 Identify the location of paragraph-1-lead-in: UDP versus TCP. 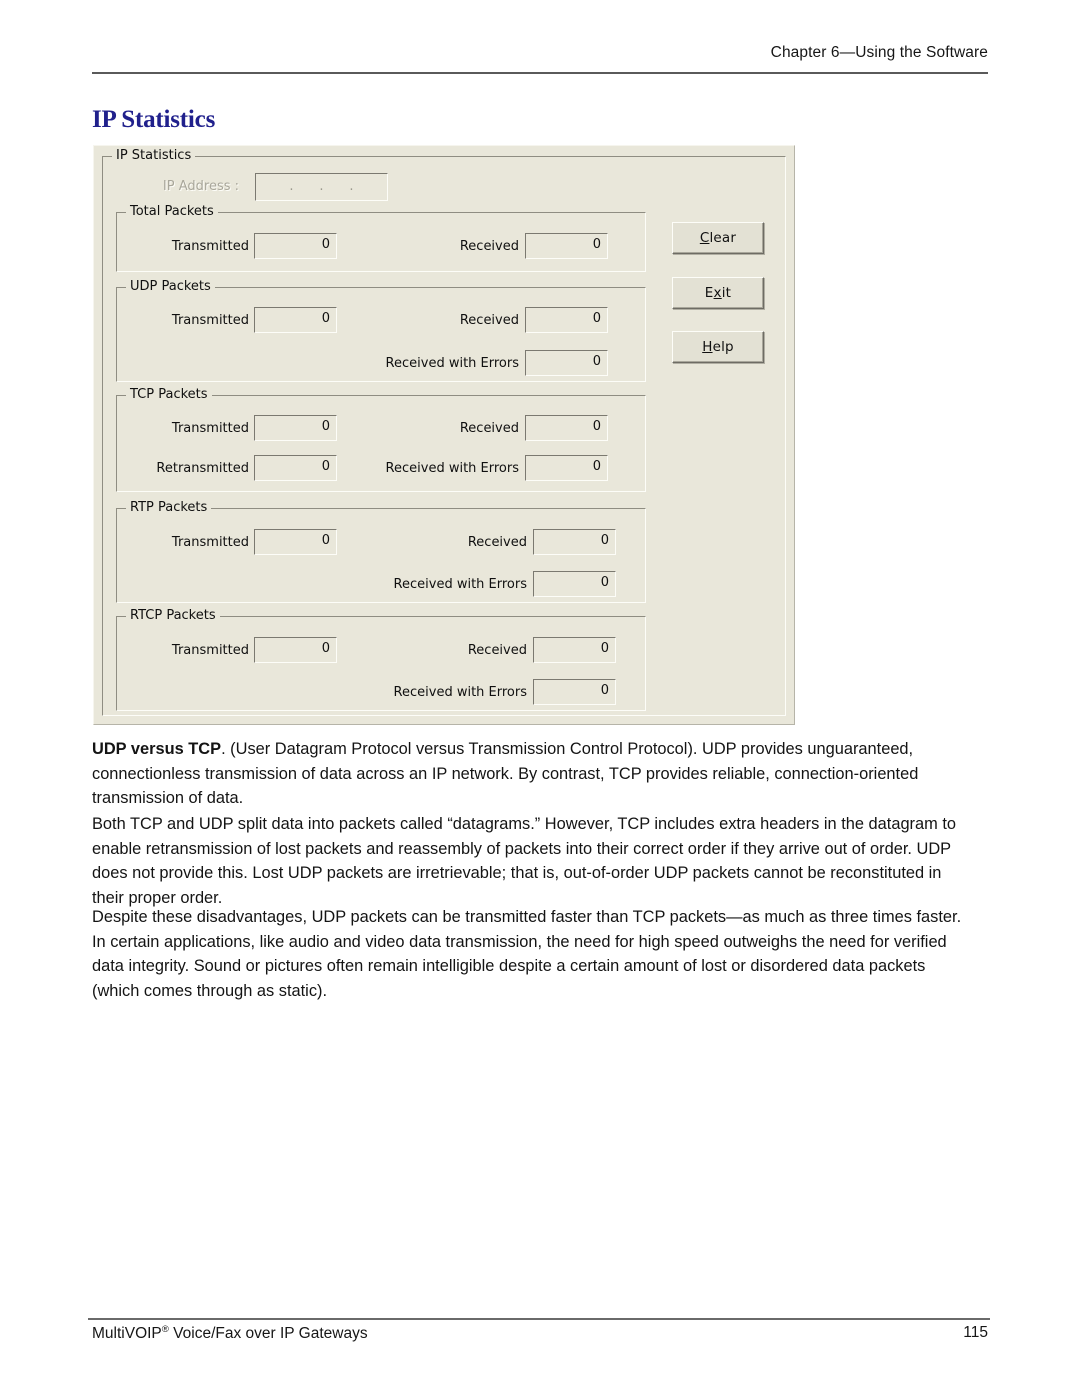
(157, 749).